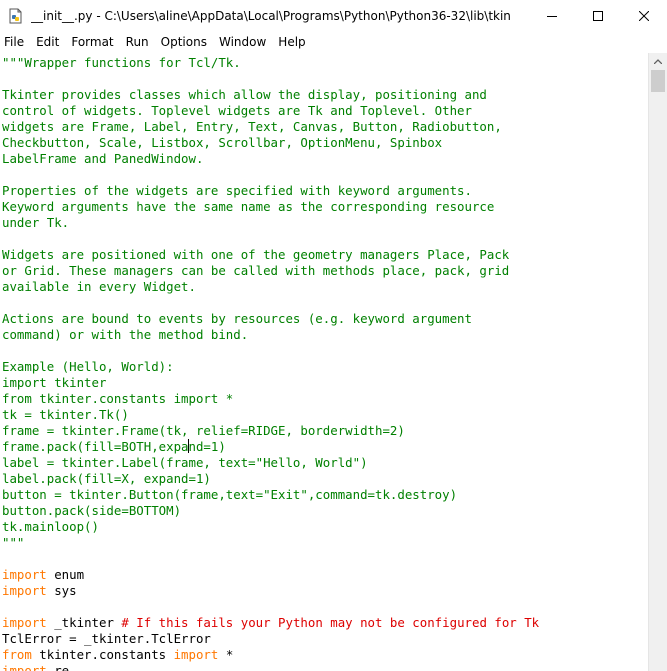  What do you see at coordinates (270, 383) in the screenshot?
I see `code-line: import tkinter` at bounding box center [270, 383].